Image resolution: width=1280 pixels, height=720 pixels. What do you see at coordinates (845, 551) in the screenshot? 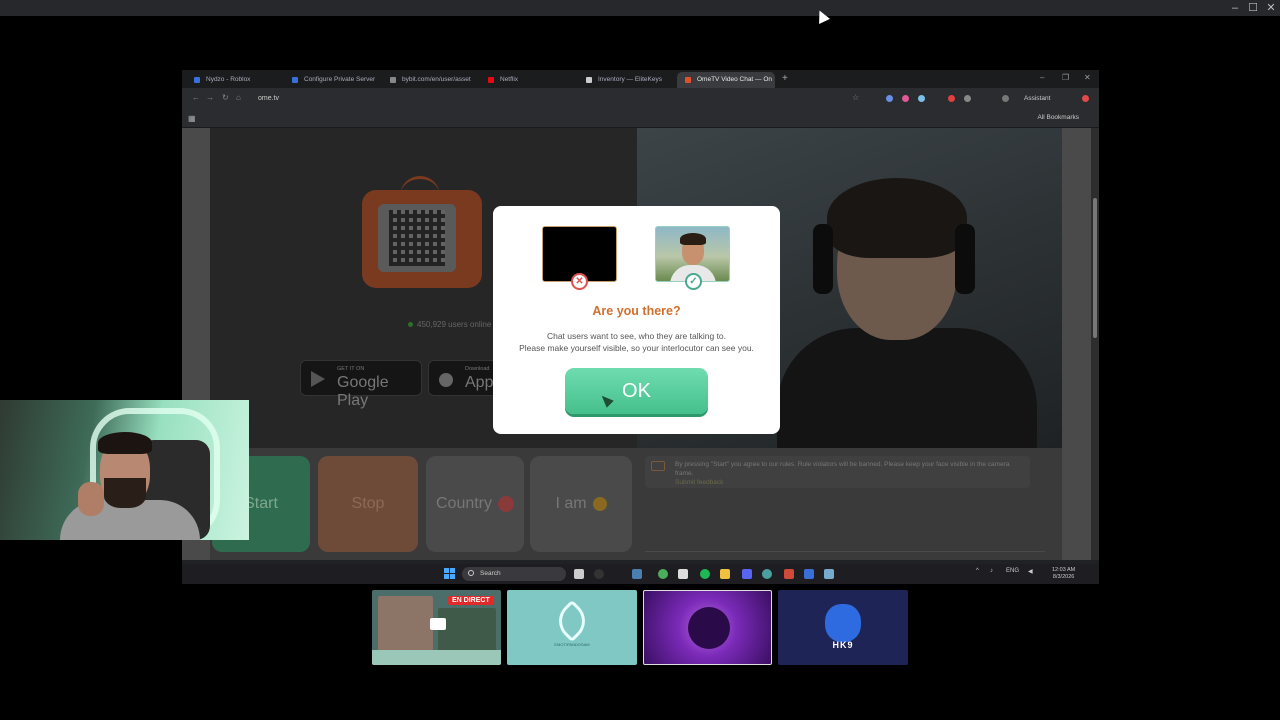
I see `chat-input` at bounding box center [845, 551].